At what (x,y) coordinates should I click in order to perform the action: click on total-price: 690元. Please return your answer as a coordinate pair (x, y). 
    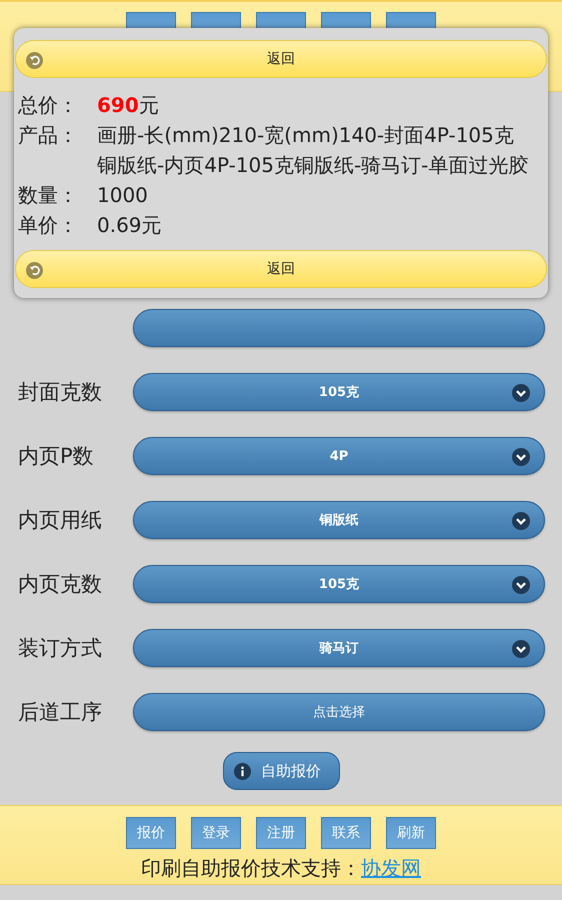
    Looking at the image, I should click on (128, 105).